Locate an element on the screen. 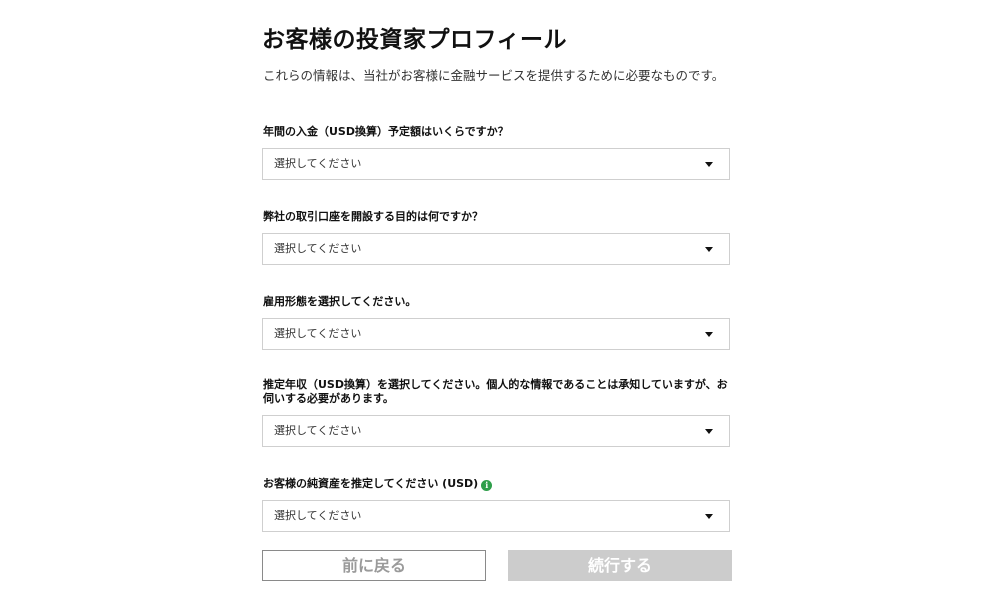 This screenshot has width=1000, height=600. net-worth-label: お客様の純資産を推定してください (USD) i is located at coordinates (500, 484).